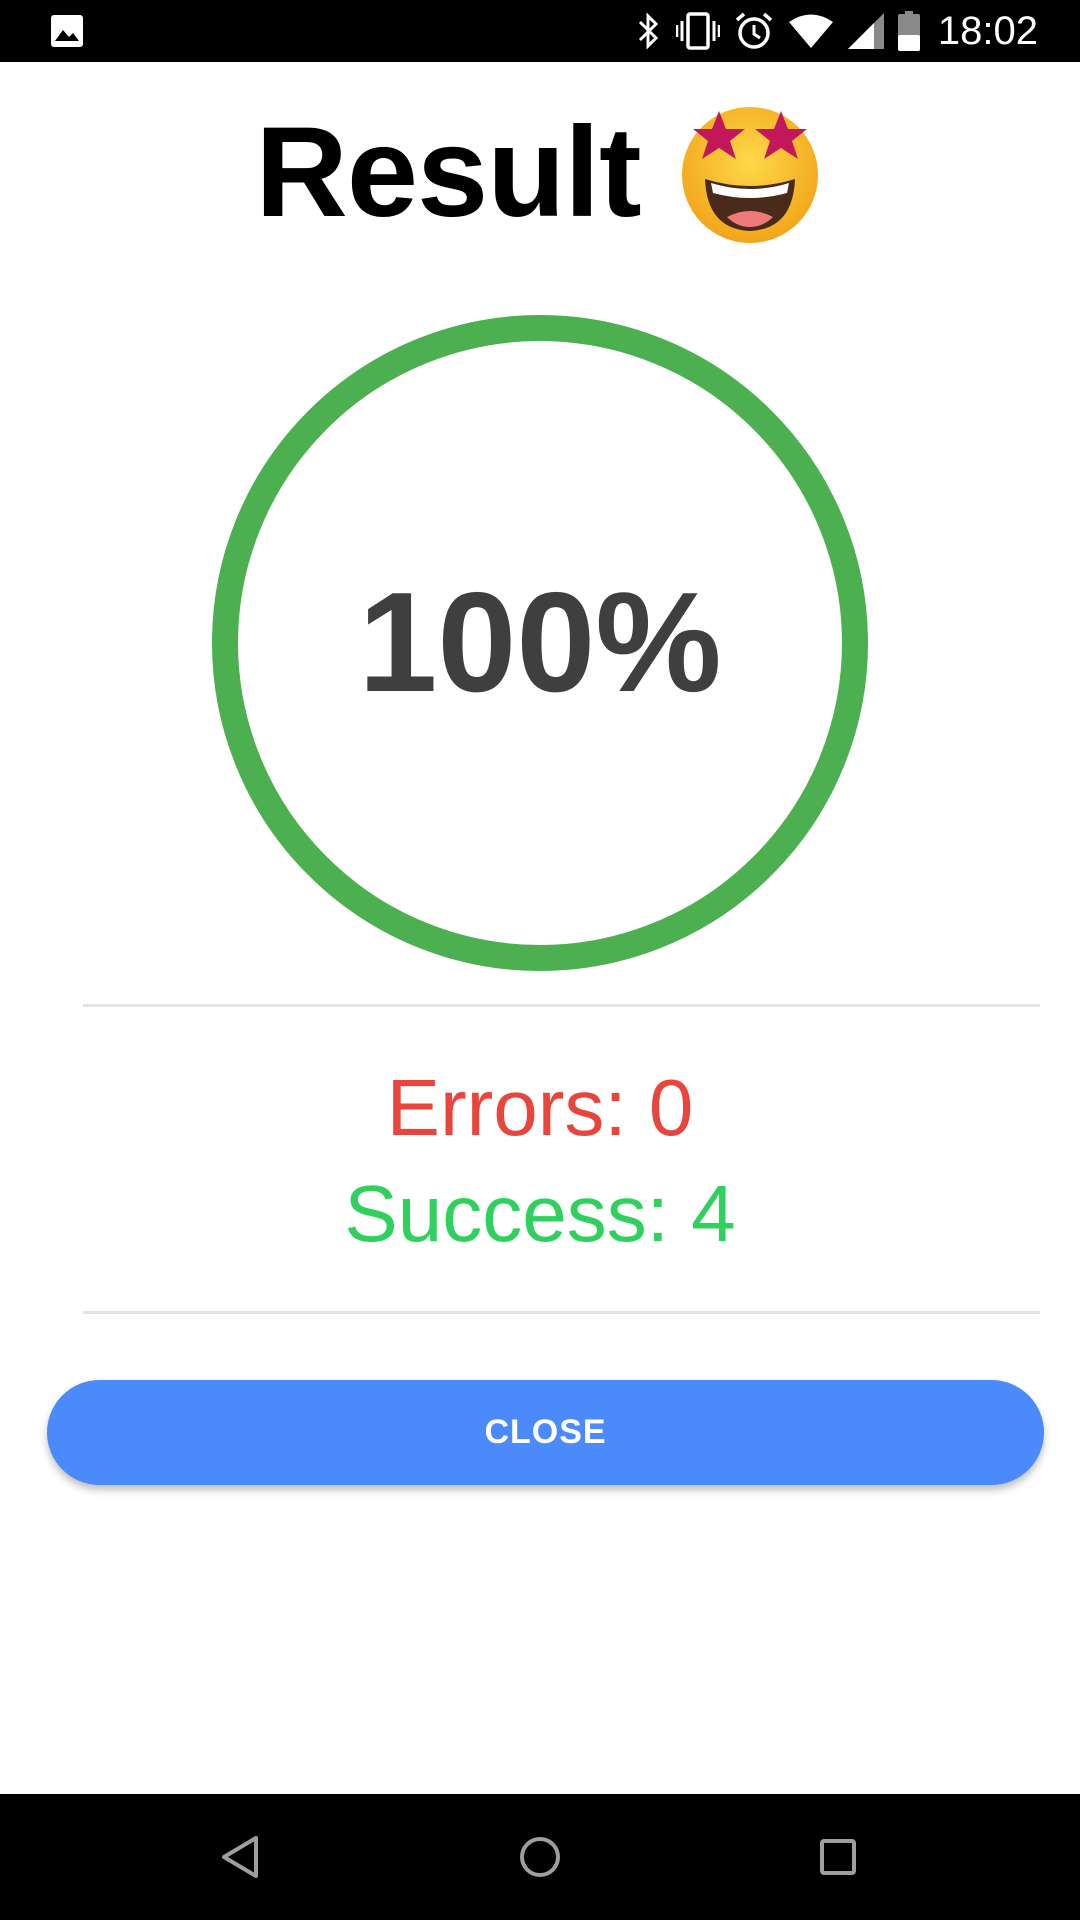  I want to click on home-button, so click(540, 1857).